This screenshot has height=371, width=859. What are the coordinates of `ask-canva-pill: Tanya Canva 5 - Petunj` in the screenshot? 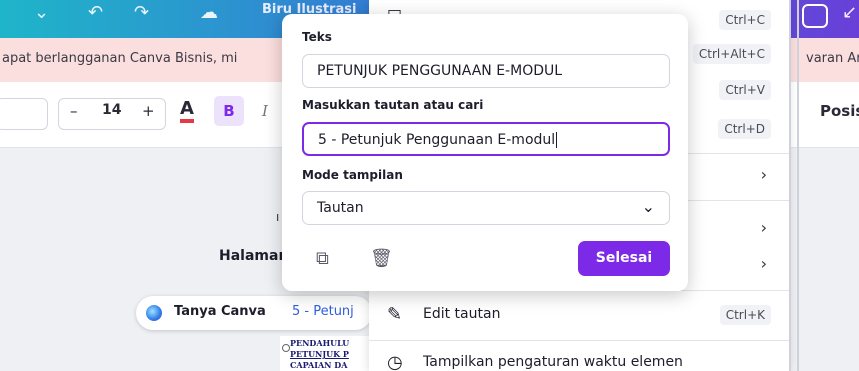 It's located at (254, 313).